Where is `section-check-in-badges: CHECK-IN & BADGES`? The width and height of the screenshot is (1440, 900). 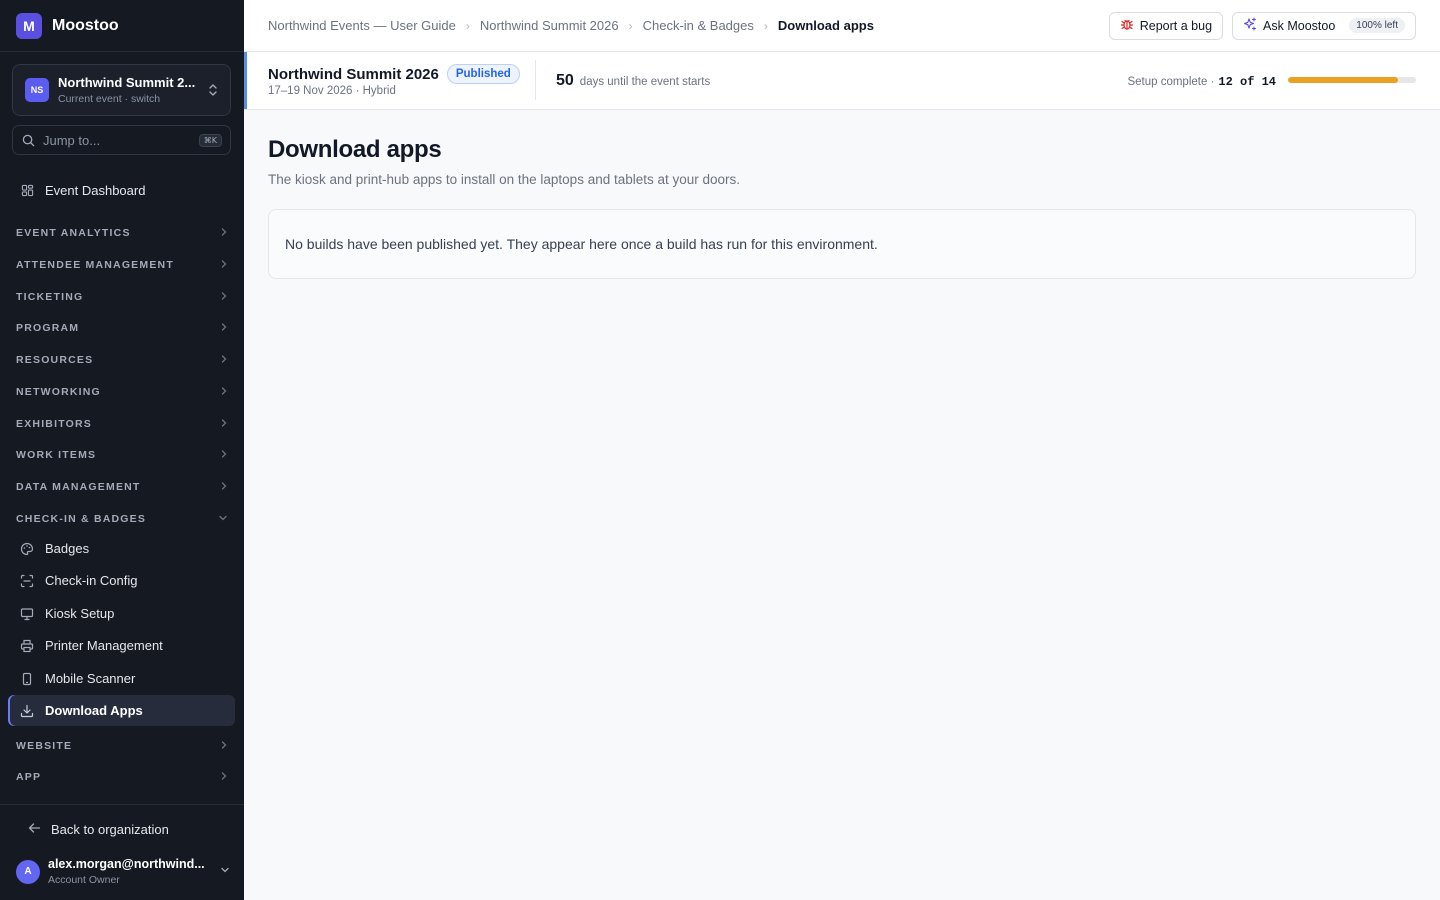 section-check-in-badges: CHECK-IN & BADGES is located at coordinates (122, 519).